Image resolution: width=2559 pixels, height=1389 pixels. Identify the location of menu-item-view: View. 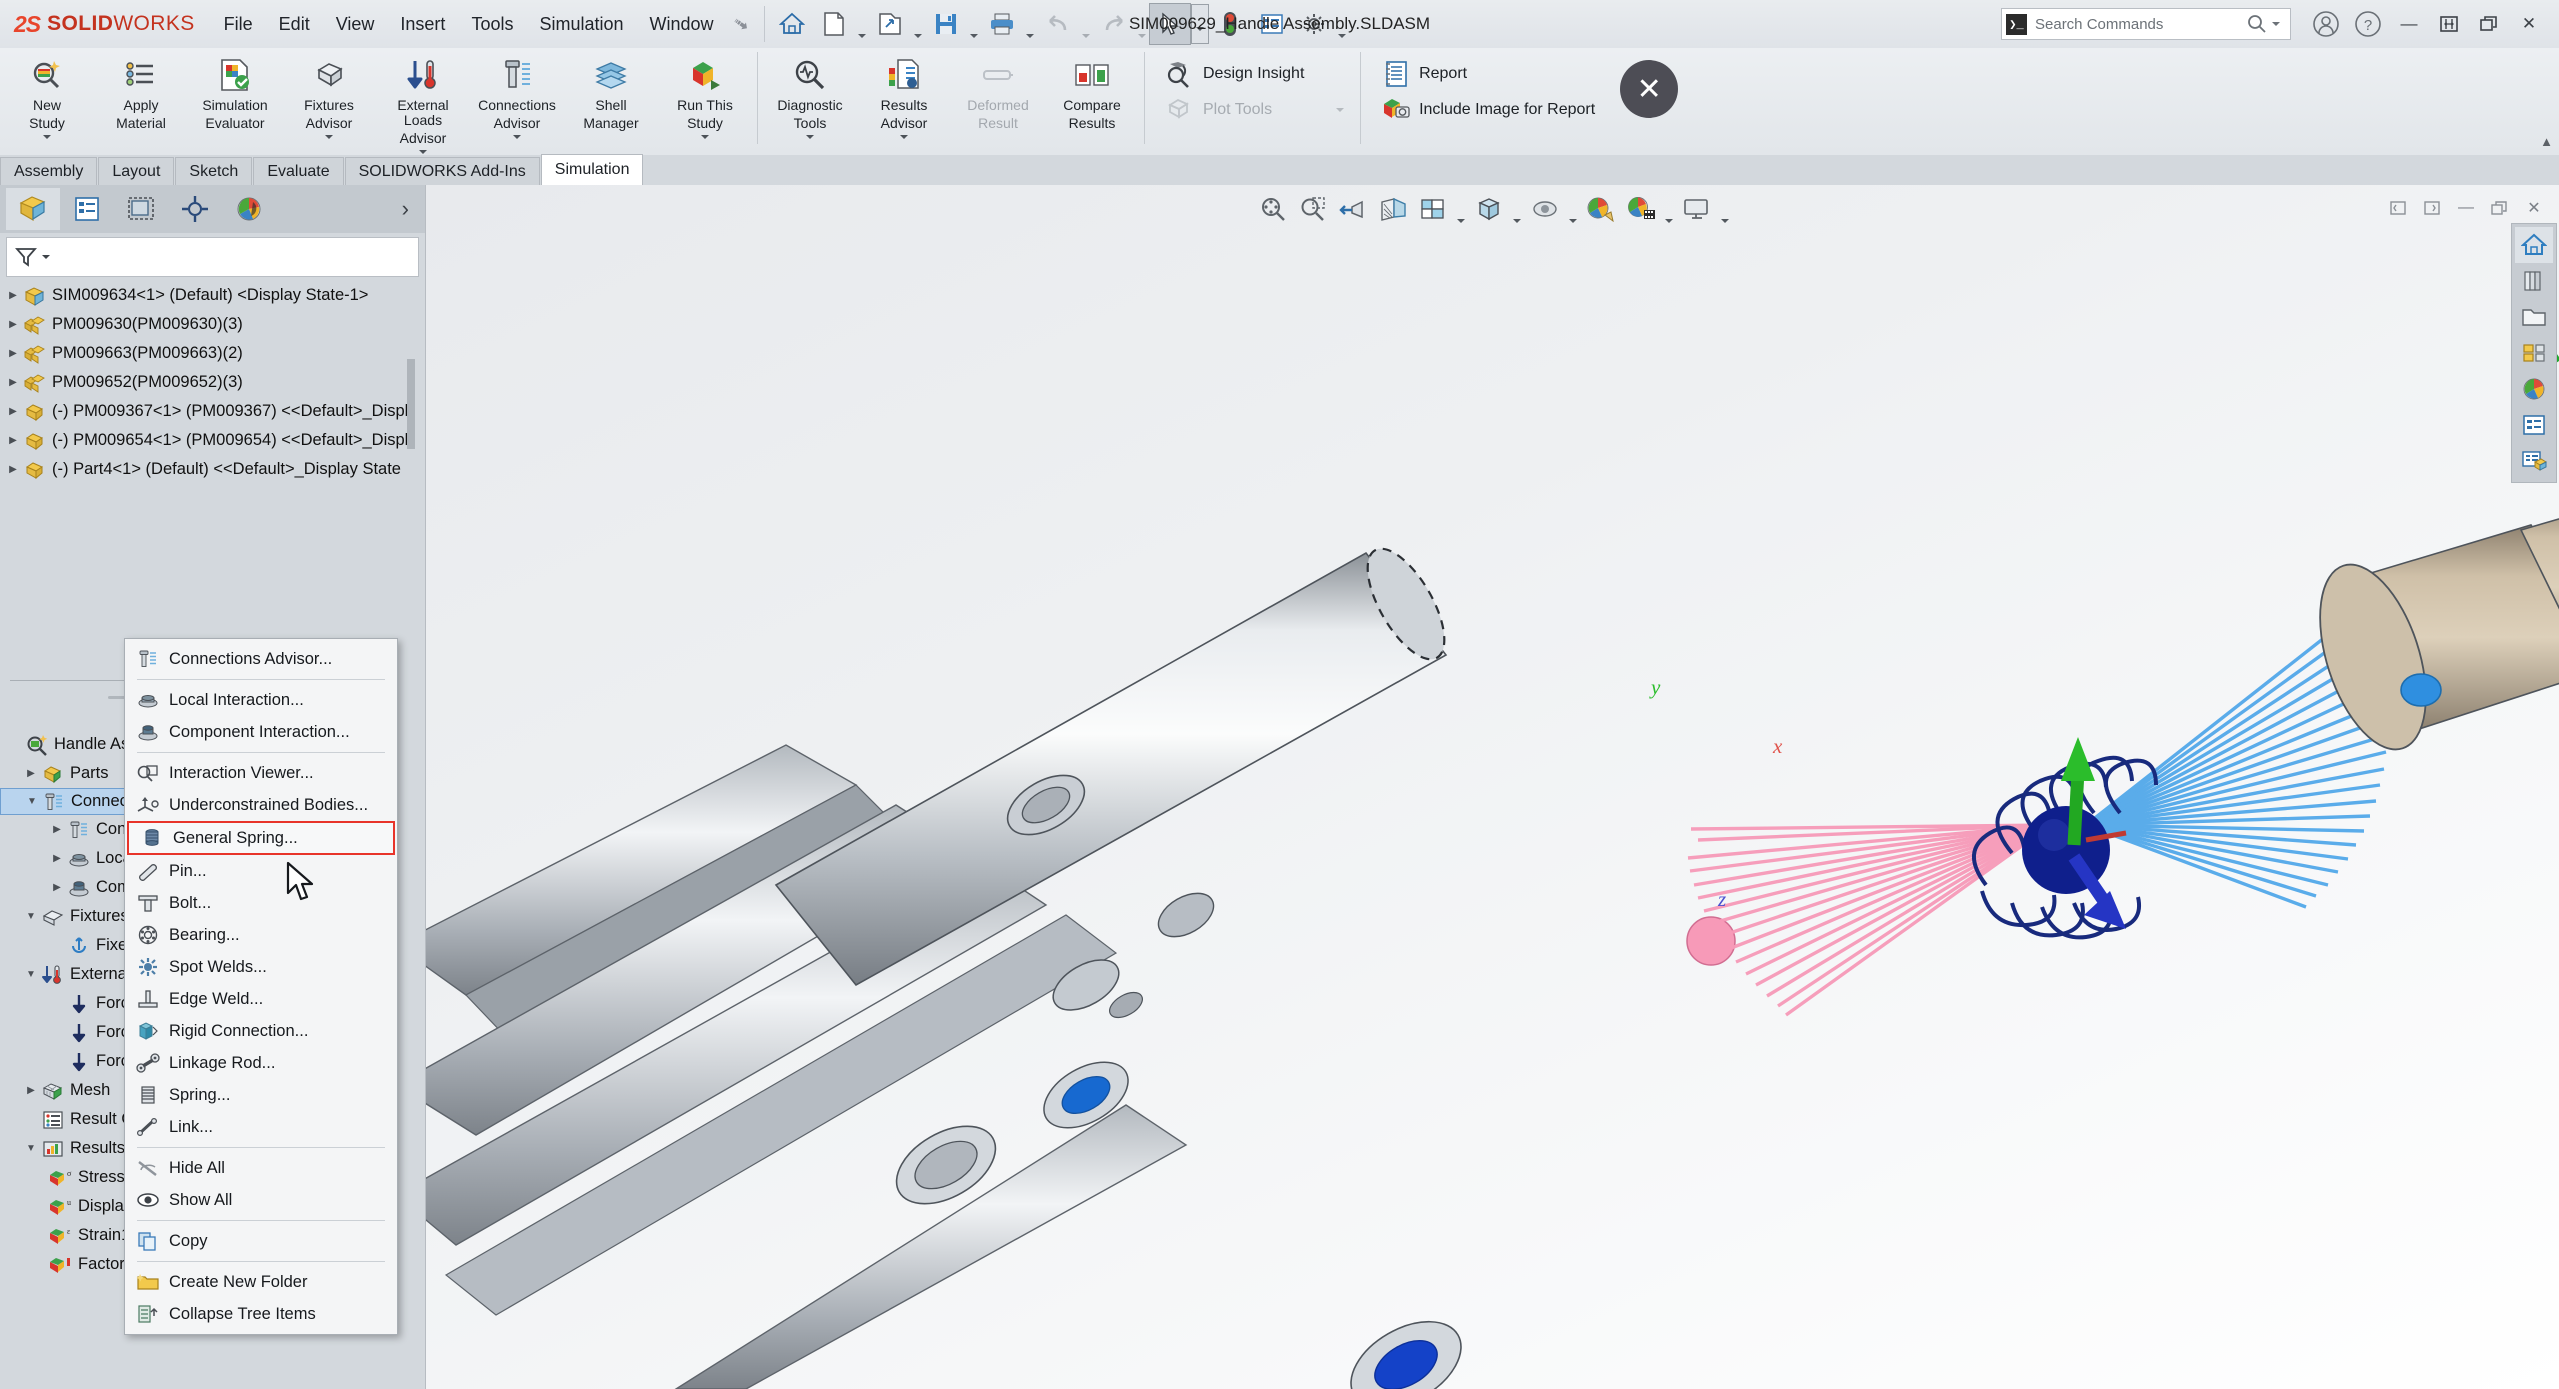
(355, 24).